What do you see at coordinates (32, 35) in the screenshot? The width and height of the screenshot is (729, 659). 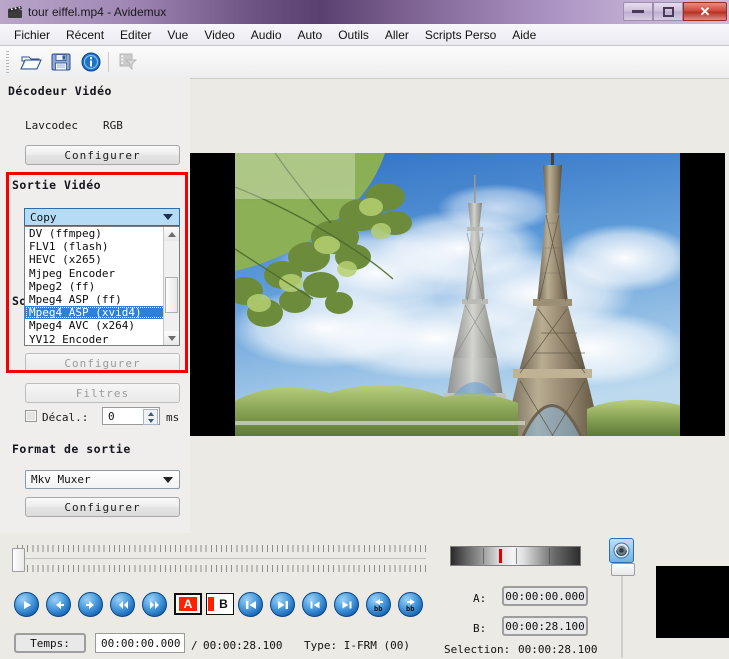 I see `menu-item-fichier: Fichier` at bounding box center [32, 35].